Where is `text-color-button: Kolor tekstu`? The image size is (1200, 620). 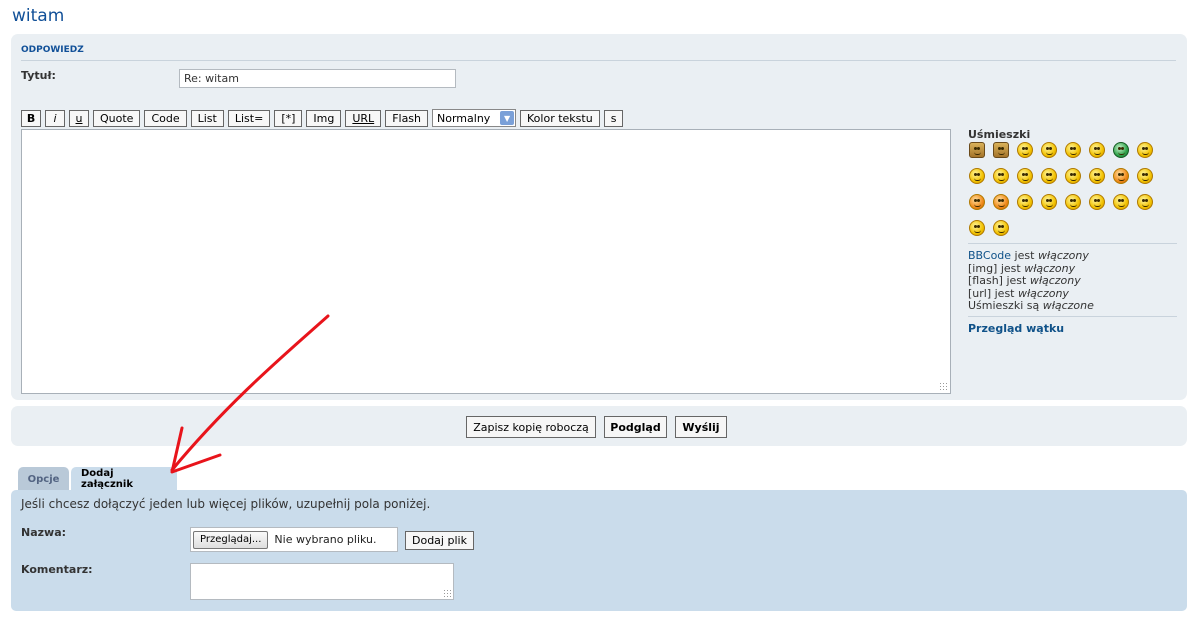
text-color-button: Kolor tekstu is located at coordinates (560, 118).